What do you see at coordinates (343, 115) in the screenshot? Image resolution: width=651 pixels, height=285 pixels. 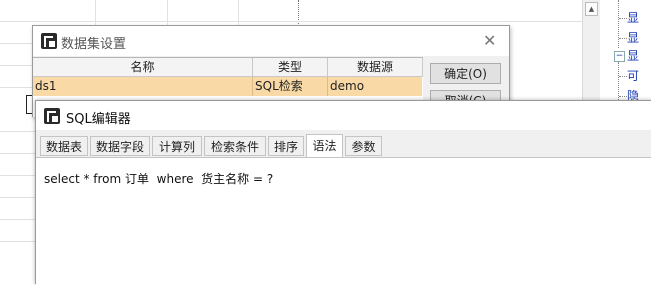 I see `dialog-title-bar: SQL编辑器` at bounding box center [343, 115].